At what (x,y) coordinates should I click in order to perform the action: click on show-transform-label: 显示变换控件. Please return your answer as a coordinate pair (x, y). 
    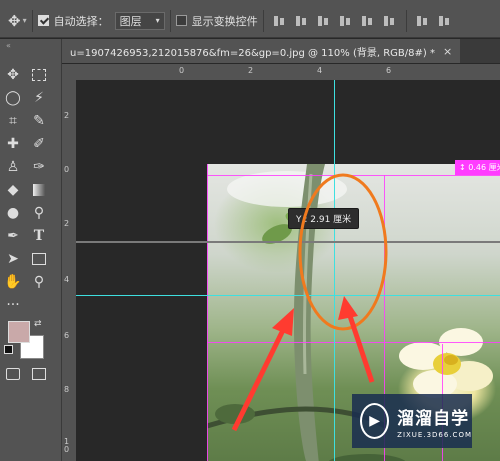
    Looking at the image, I should click on (224, 21).